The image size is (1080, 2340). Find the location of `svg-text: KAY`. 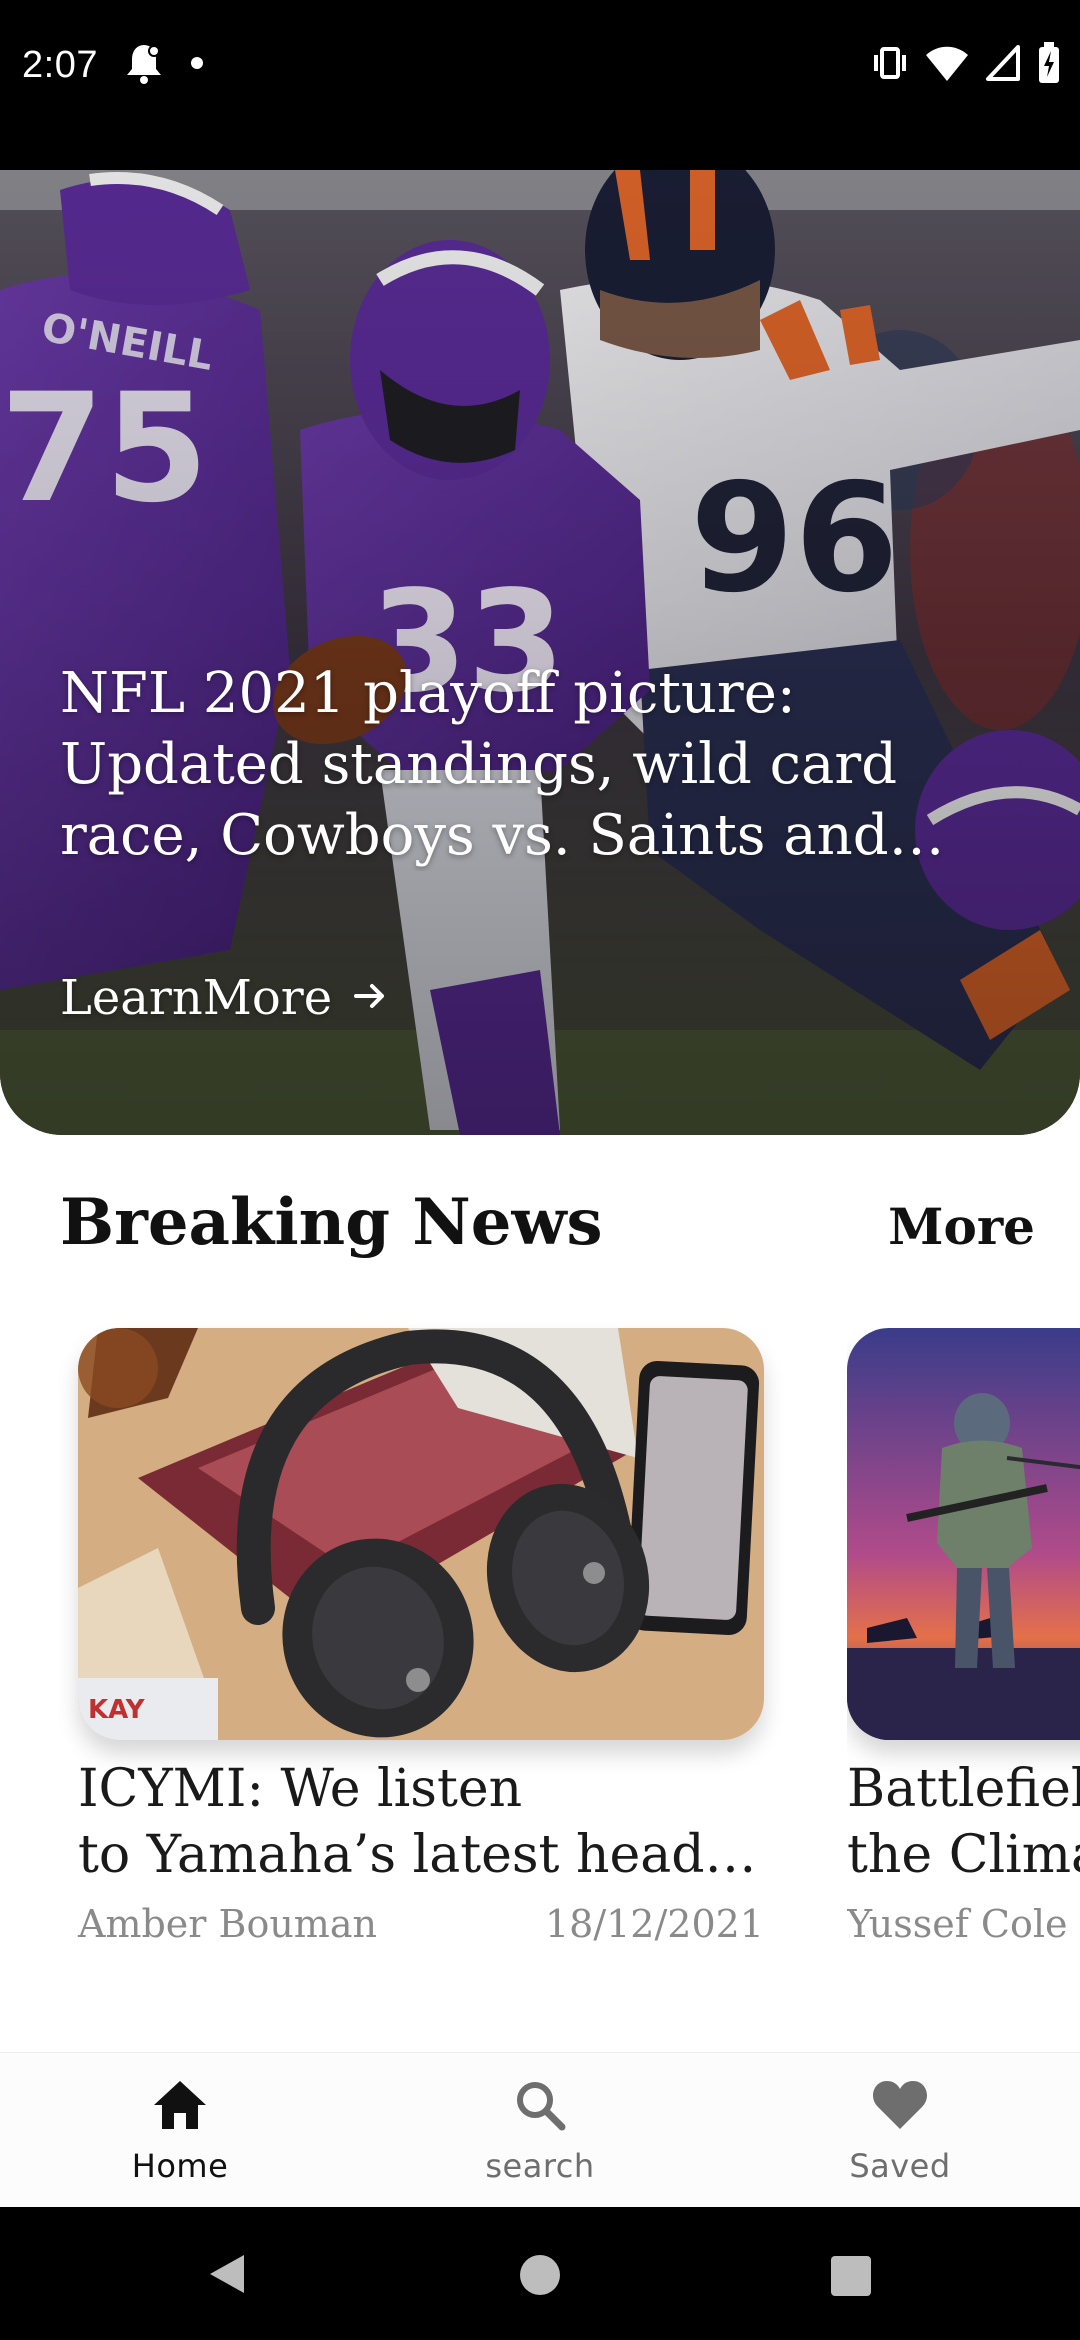

svg-text: KAY is located at coordinates (117, 1710).